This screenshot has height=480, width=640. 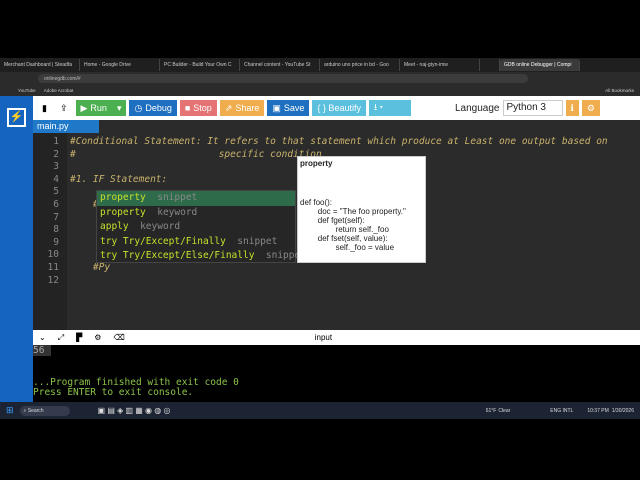 I want to click on bookmark-youtube: YouTube, so click(x=27, y=90).